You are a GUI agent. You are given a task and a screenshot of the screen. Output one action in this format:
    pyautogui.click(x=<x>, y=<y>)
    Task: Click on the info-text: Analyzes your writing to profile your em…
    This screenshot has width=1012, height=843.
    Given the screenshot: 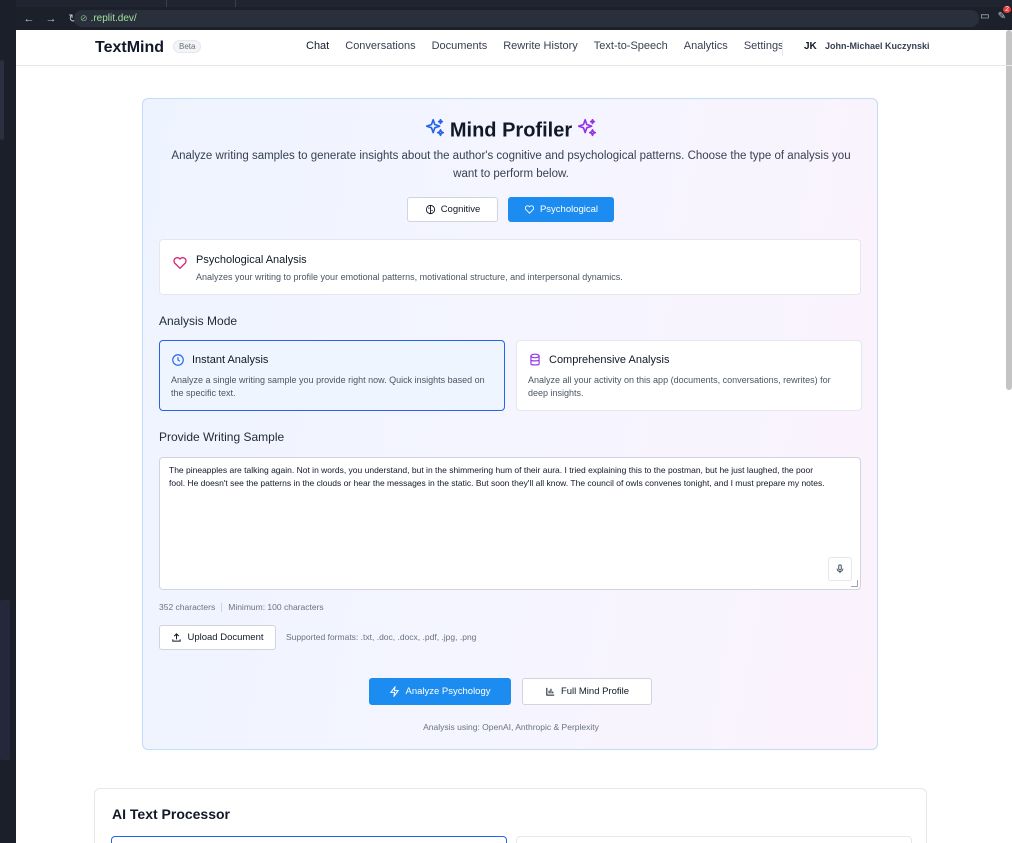 What is the action you would take?
    pyautogui.click(x=409, y=277)
    